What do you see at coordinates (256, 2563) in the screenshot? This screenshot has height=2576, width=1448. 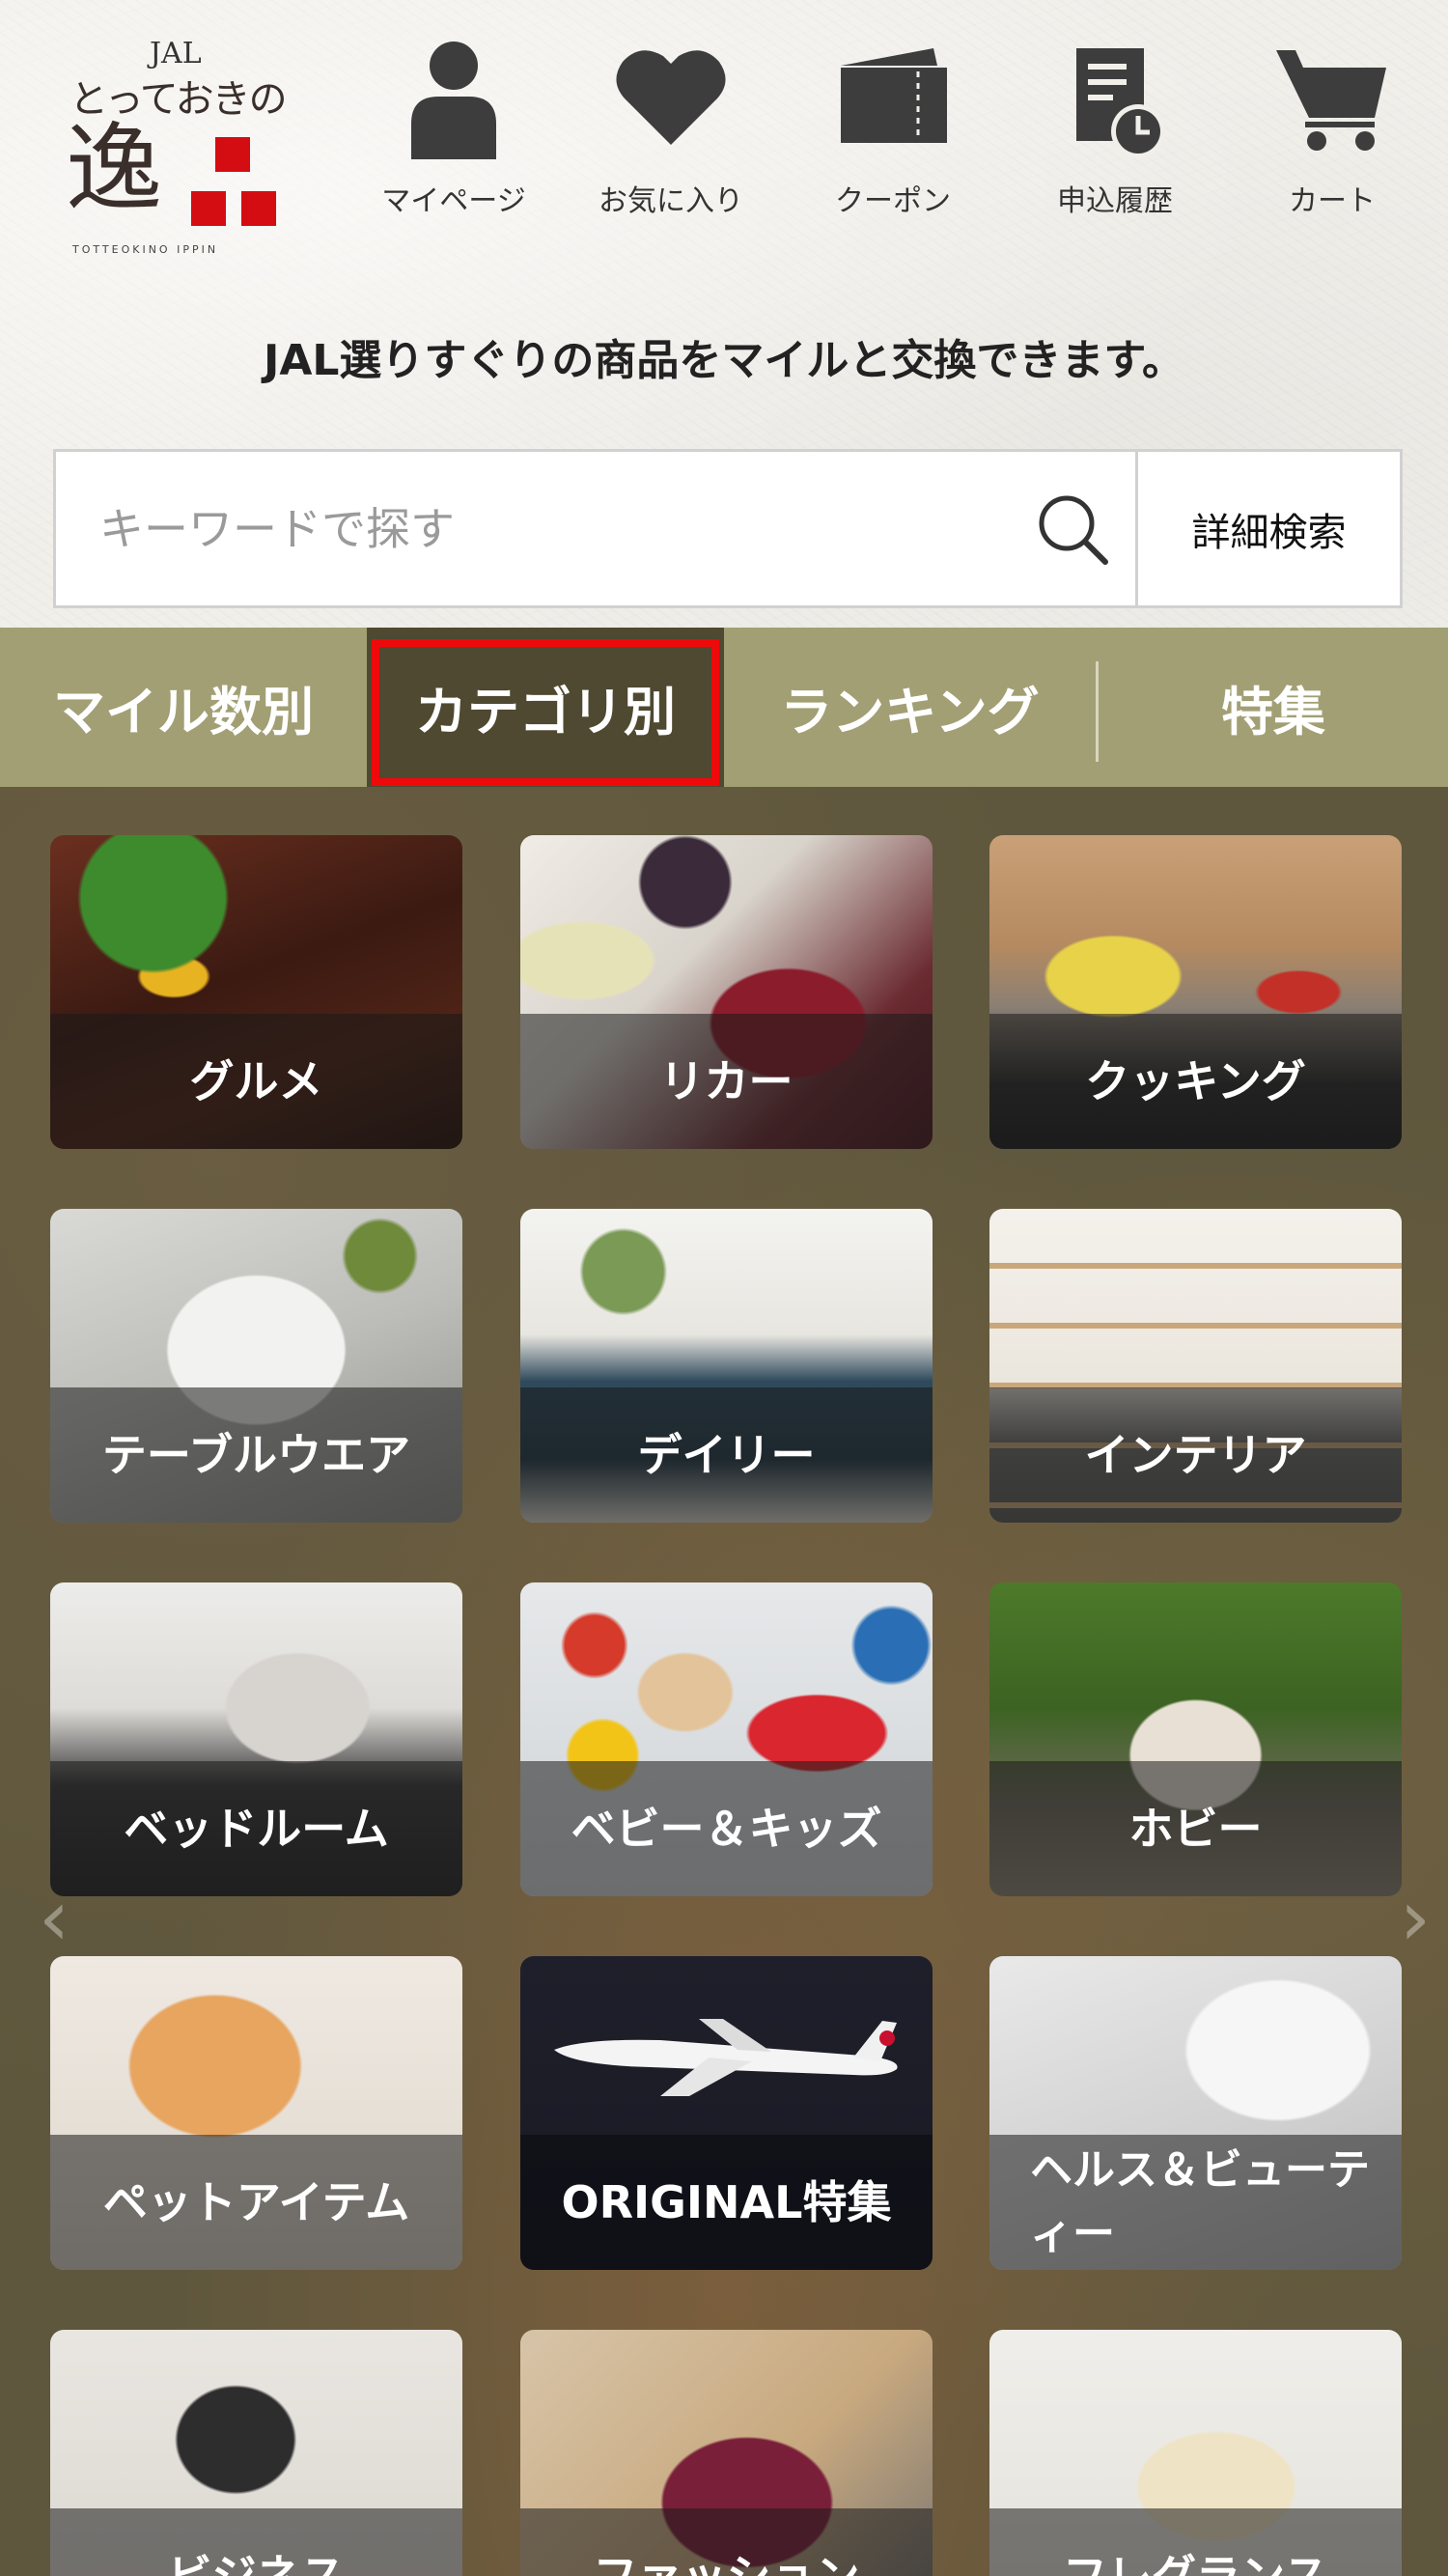 I see `category-label: ビジネス` at bounding box center [256, 2563].